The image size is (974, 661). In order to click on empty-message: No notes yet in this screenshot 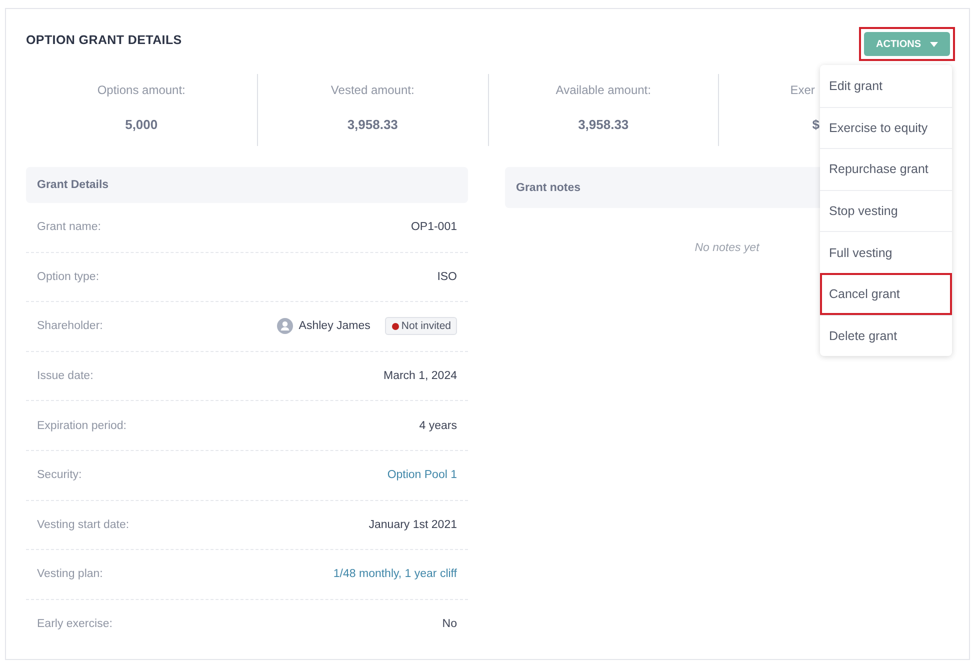, I will do `click(727, 248)`.